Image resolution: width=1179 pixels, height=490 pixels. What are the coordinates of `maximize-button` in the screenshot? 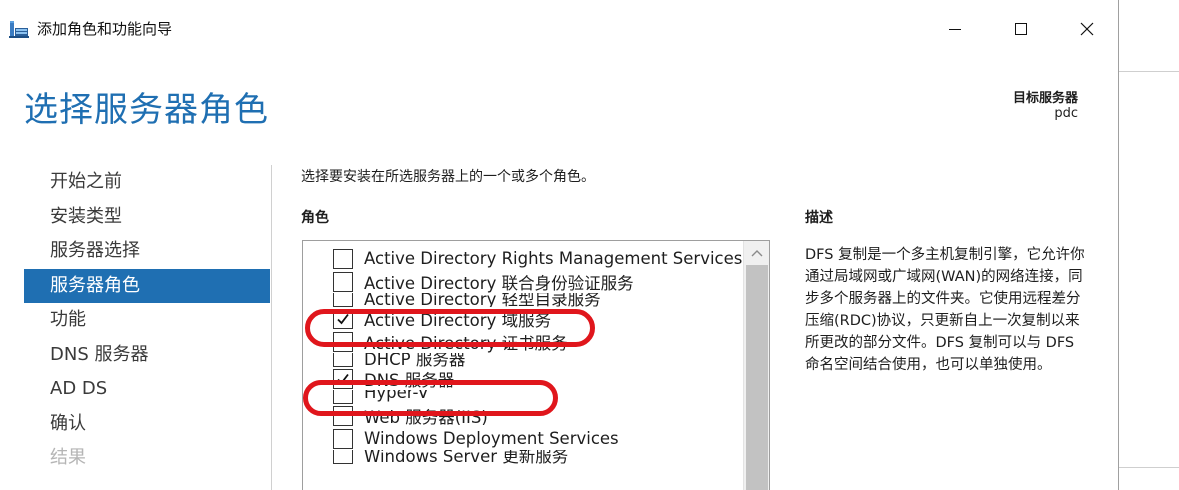 It's located at (1021, 29).